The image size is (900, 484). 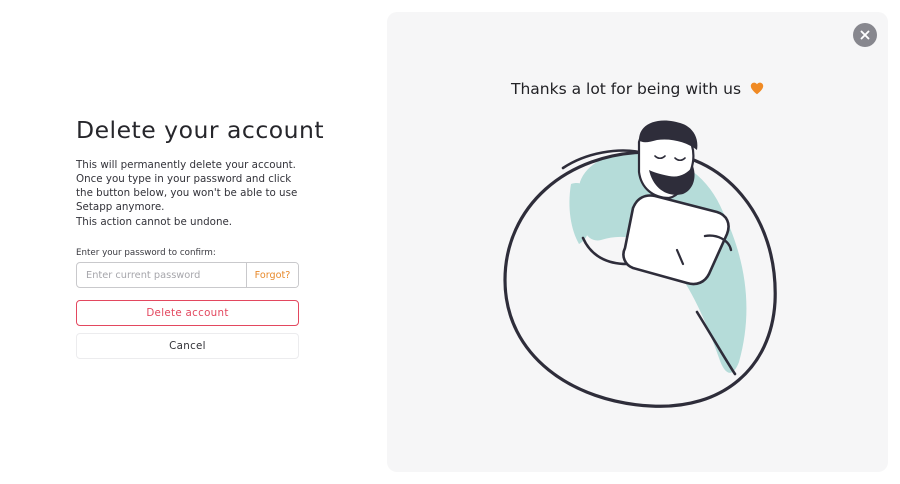 I want to click on password-input, so click(x=161, y=275).